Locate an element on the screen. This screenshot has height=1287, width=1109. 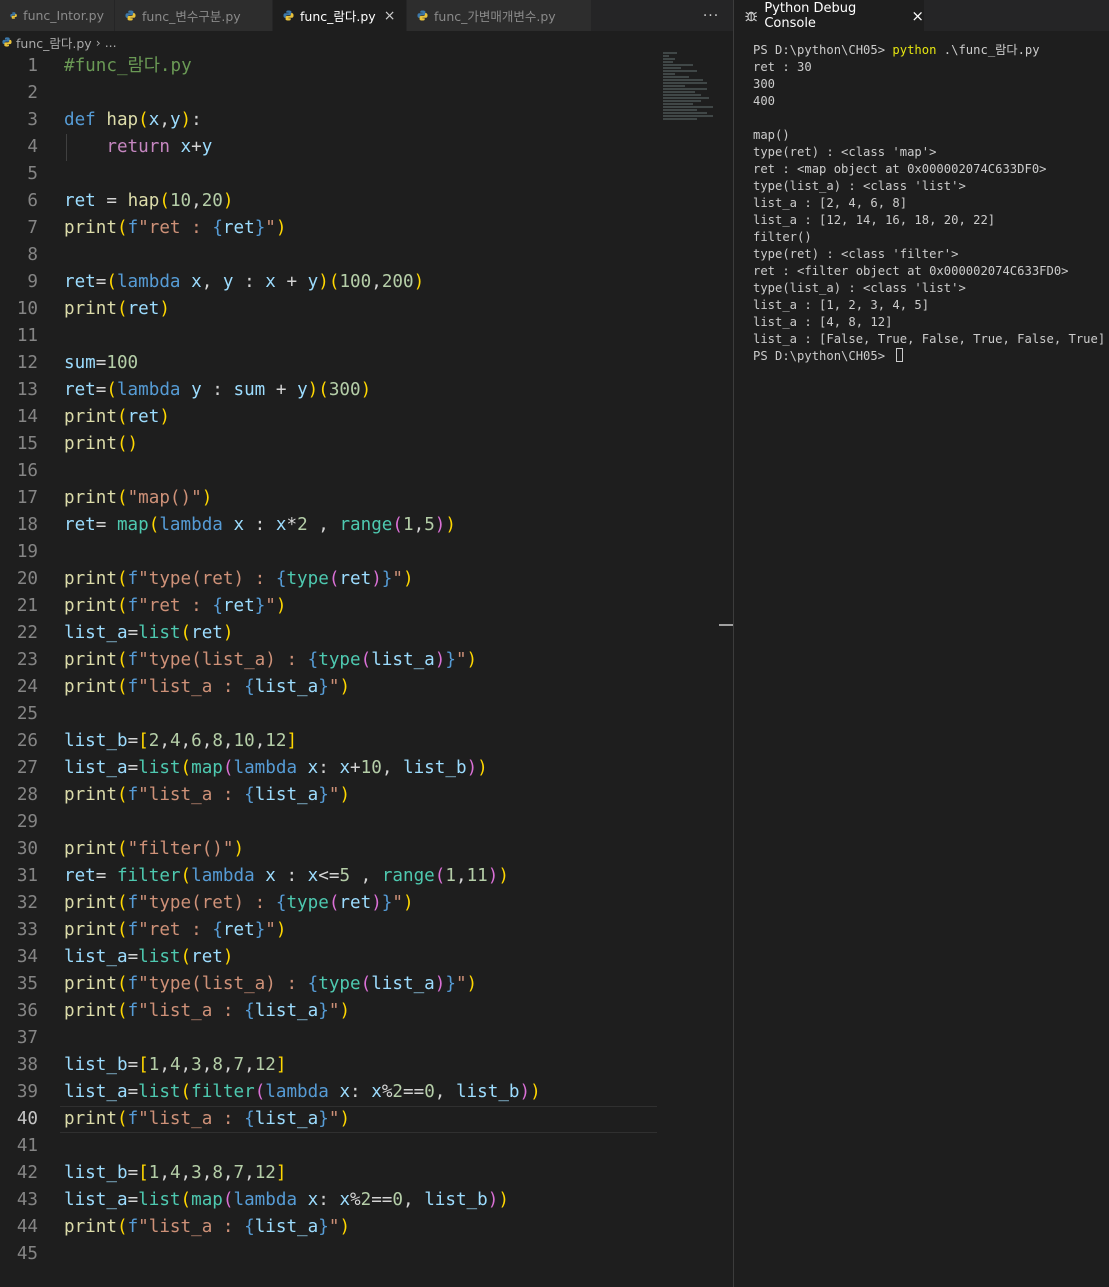
code-line: 6 ret = hap(10,20) is located at coordinates (330, 201).